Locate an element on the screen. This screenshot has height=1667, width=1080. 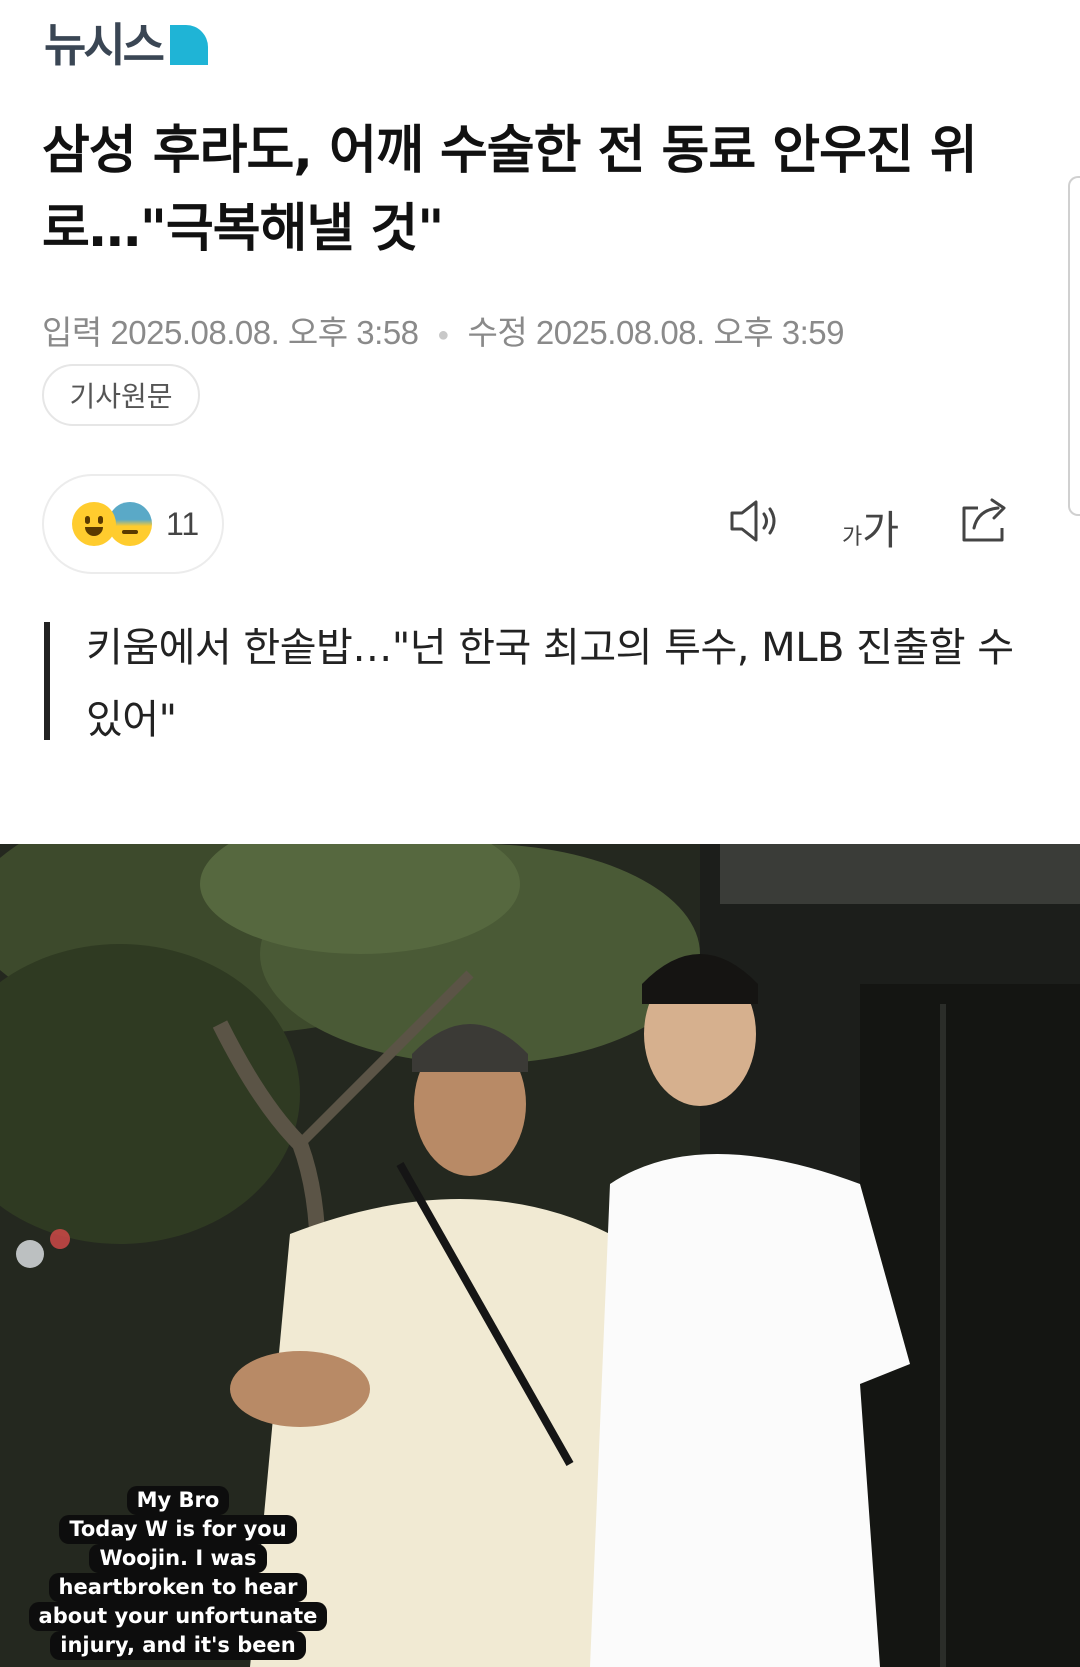
updated-date: 2025.08.08. 오후 3:59 is located at coordinates (690, 332).